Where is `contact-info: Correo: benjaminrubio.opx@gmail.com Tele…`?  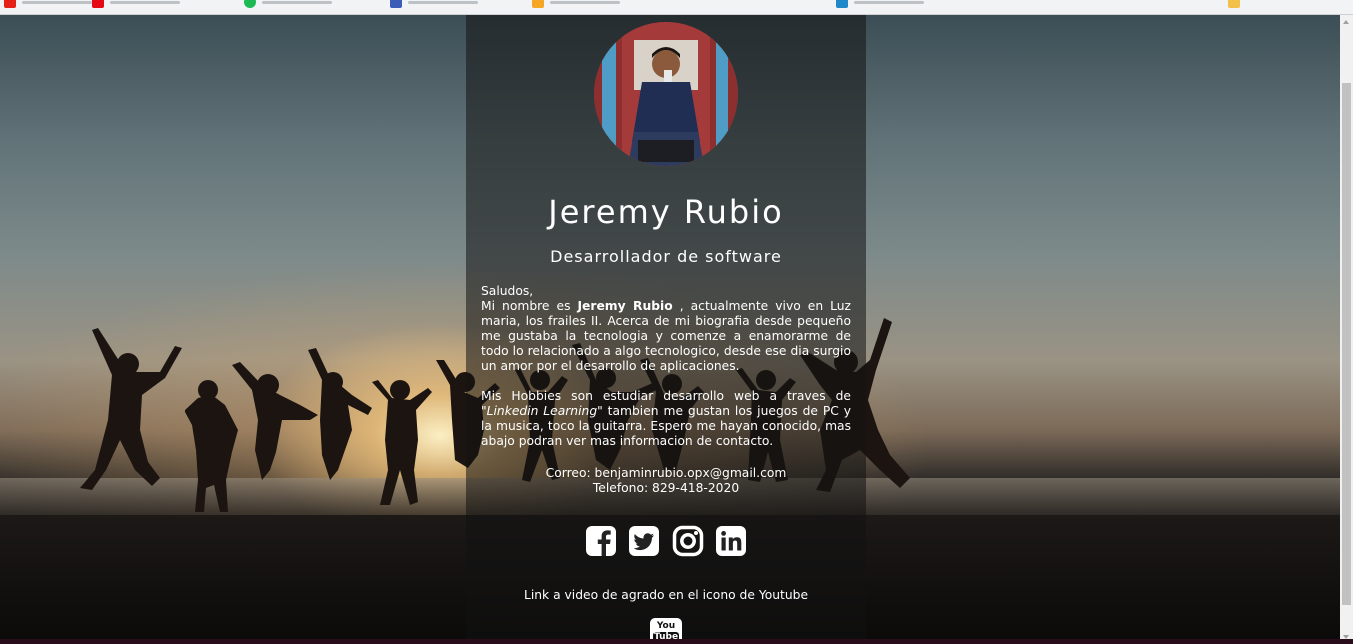
contact-info: Correo: benjaminrubio.opx@gmail.com Tele… is located at coordinates (666, 481).